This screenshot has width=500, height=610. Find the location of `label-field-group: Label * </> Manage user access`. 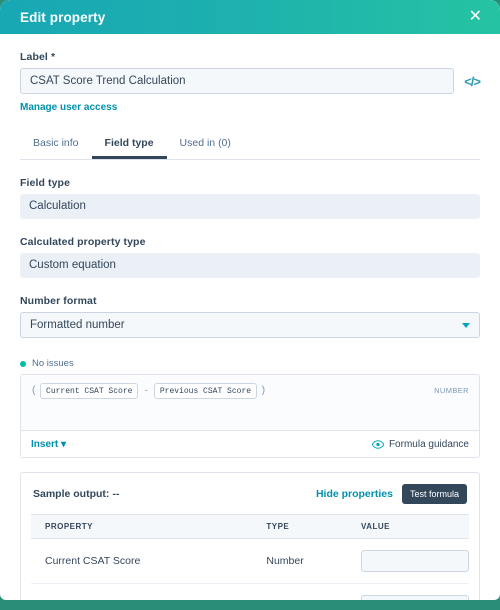

label-field-group: Label * </> Manage user access is located at coordinates (250, 83).